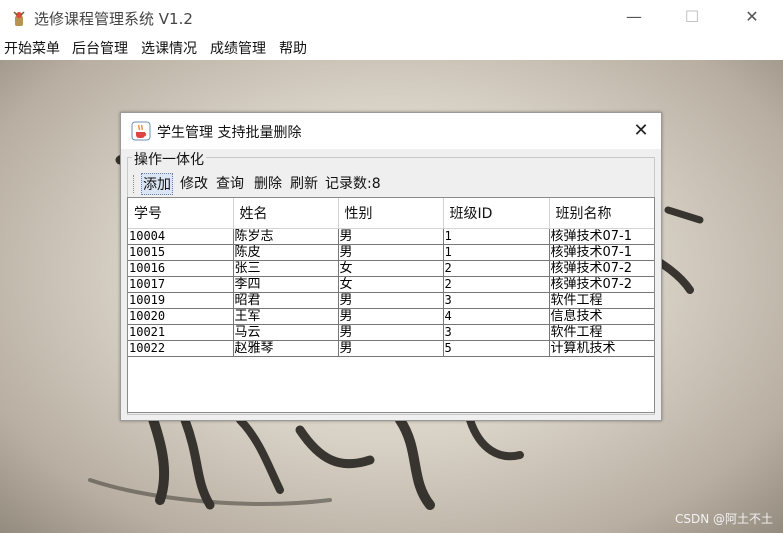  Describe the element at coordinates (293, 48) in the screenshot. I see `menu-help: 帮助` at that location.